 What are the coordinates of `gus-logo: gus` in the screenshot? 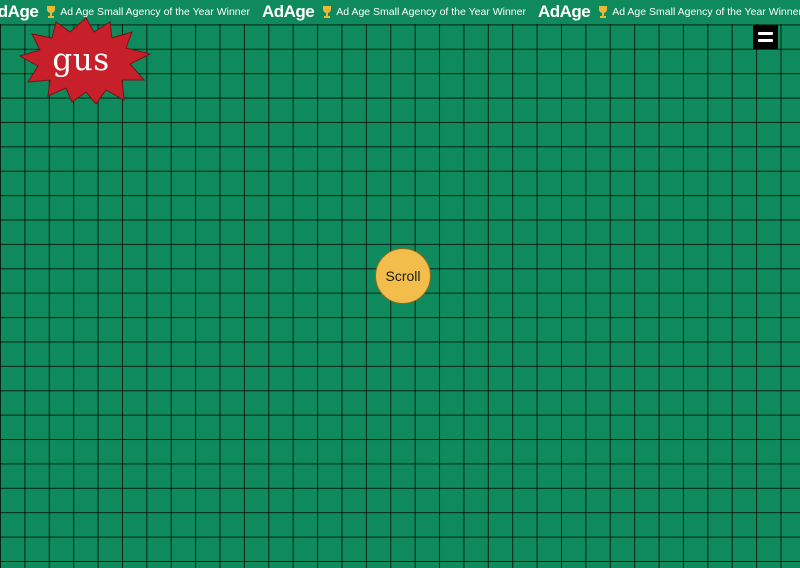 It's located at (86, 60).